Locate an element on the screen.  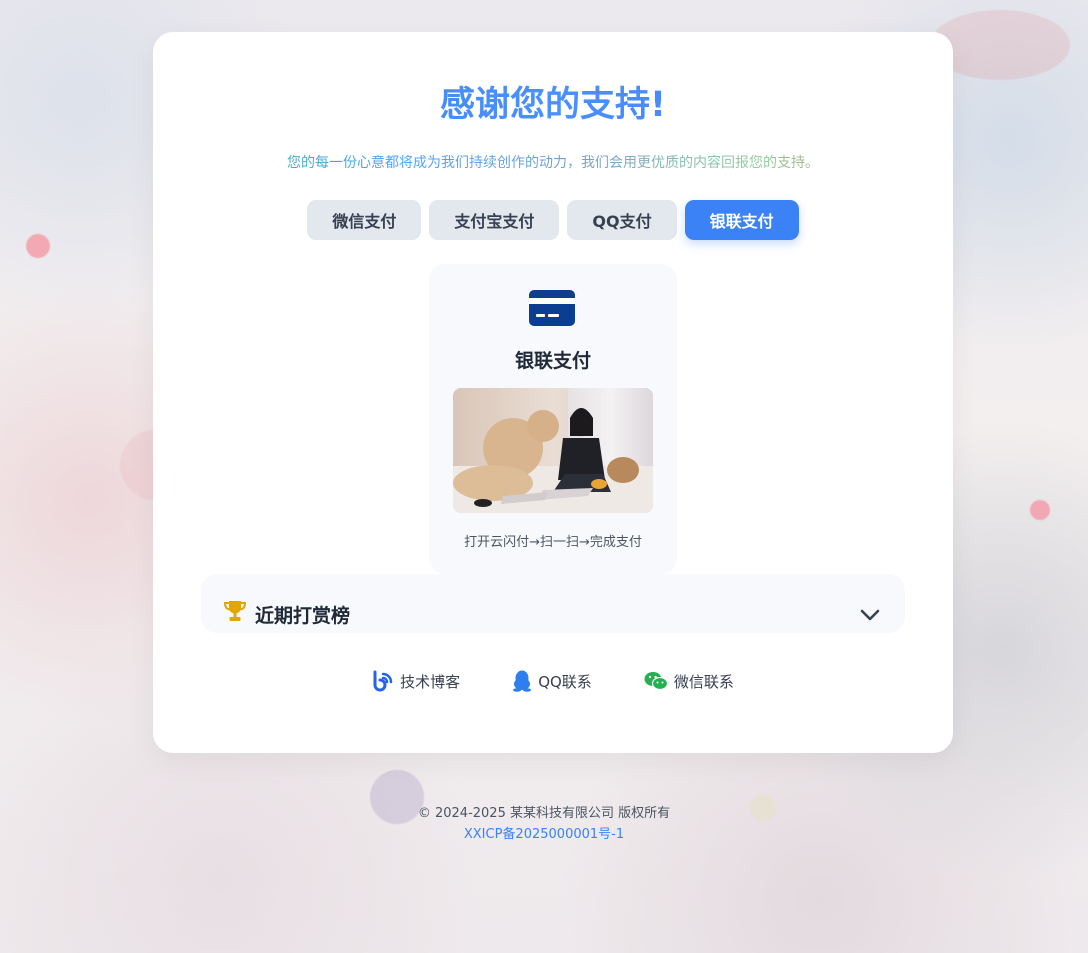
blog-link: 技术博客 is located at coordinates (416, 681).